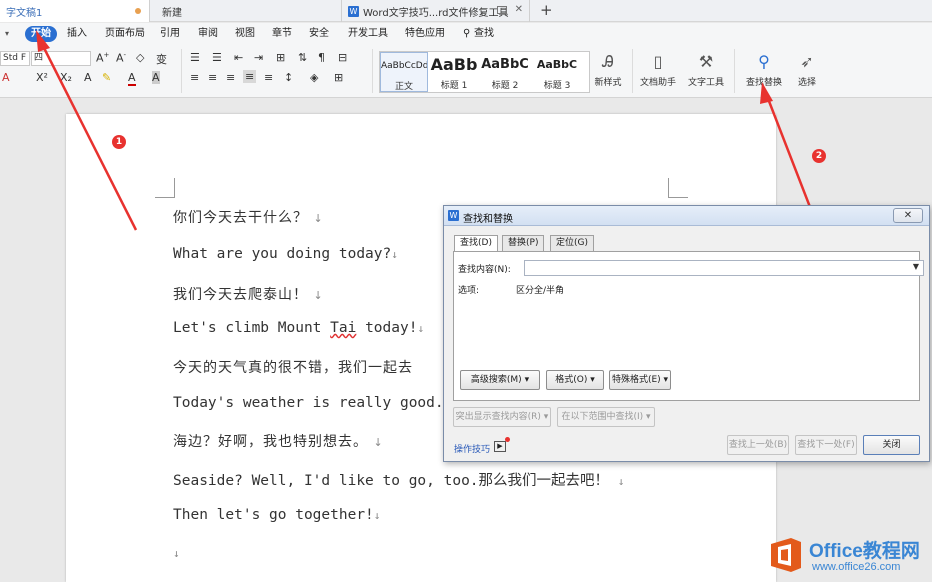 The width and height of the screenshot is (932, 582). Describe the element at coordinates (106, 77) in the screenshot. I see `highlight-icon: ✎` at that location.